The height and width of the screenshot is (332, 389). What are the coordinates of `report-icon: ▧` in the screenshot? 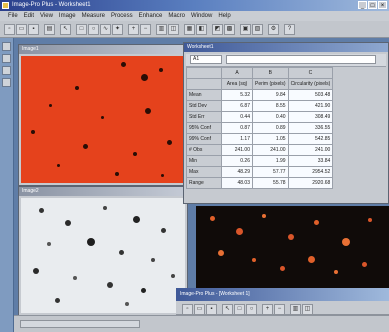 It's located at (257, 29).